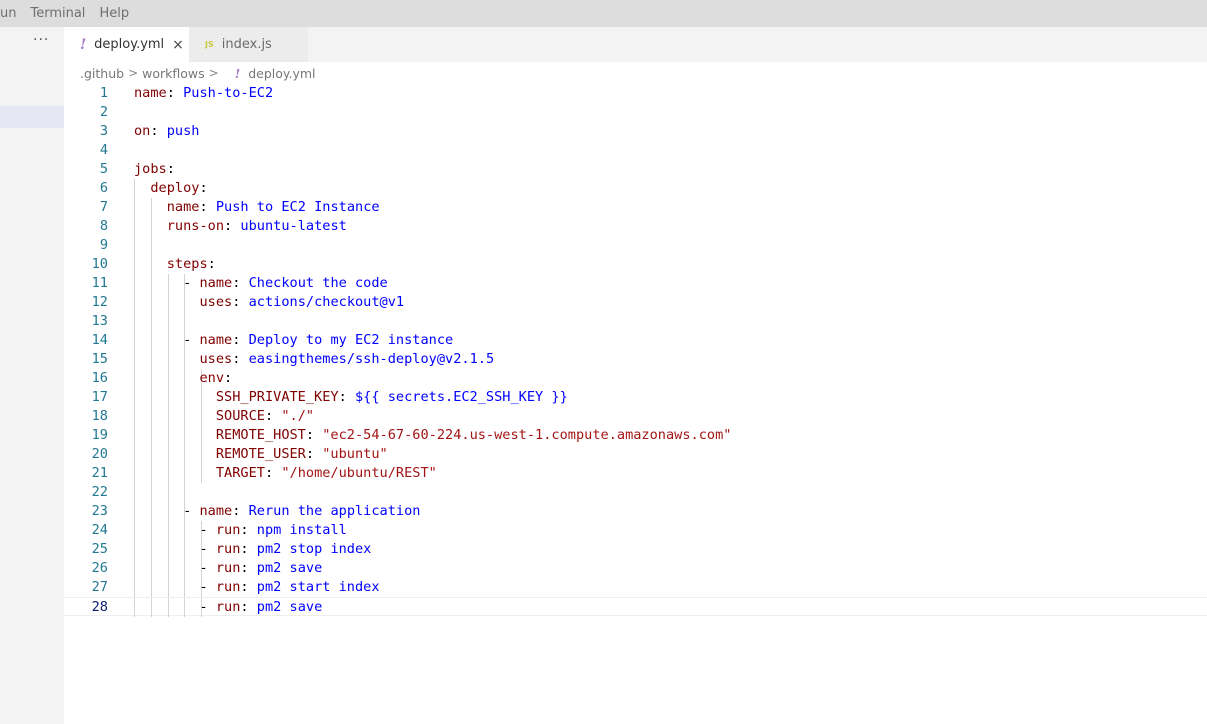 Image resolution: width=1207 pixels, height=724 pixels. What do you see at coordinates (635, 607) in the screenshot?
I see `code-line: 28 - run: pm2 save` at bounding box center [635, 607].